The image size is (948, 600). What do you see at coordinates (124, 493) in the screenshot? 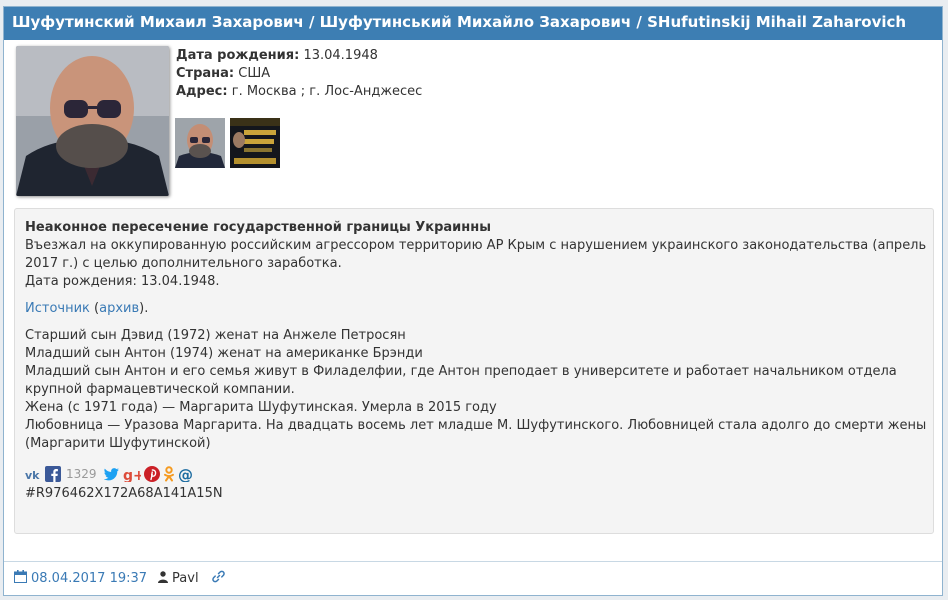
I see `record-hashtag: #R976462X172A68A141A15N` at bounding box center [124, 493].